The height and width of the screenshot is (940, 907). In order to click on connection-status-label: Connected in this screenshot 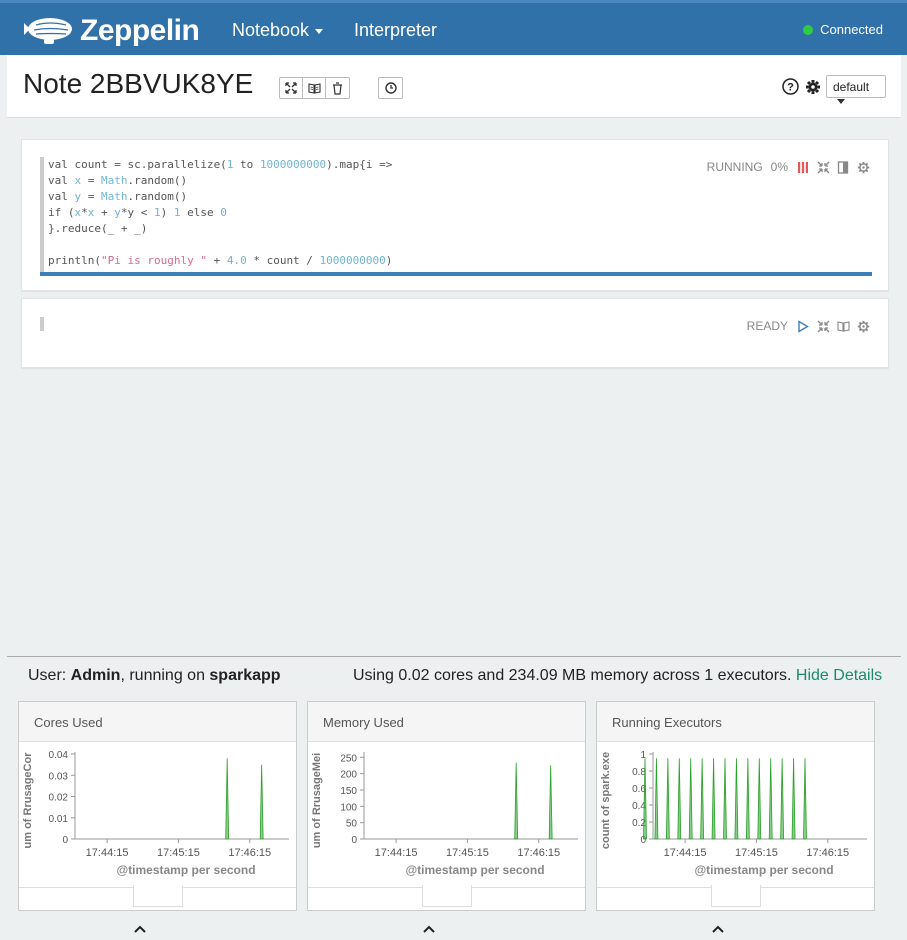, I will do `click(851, 29)`.